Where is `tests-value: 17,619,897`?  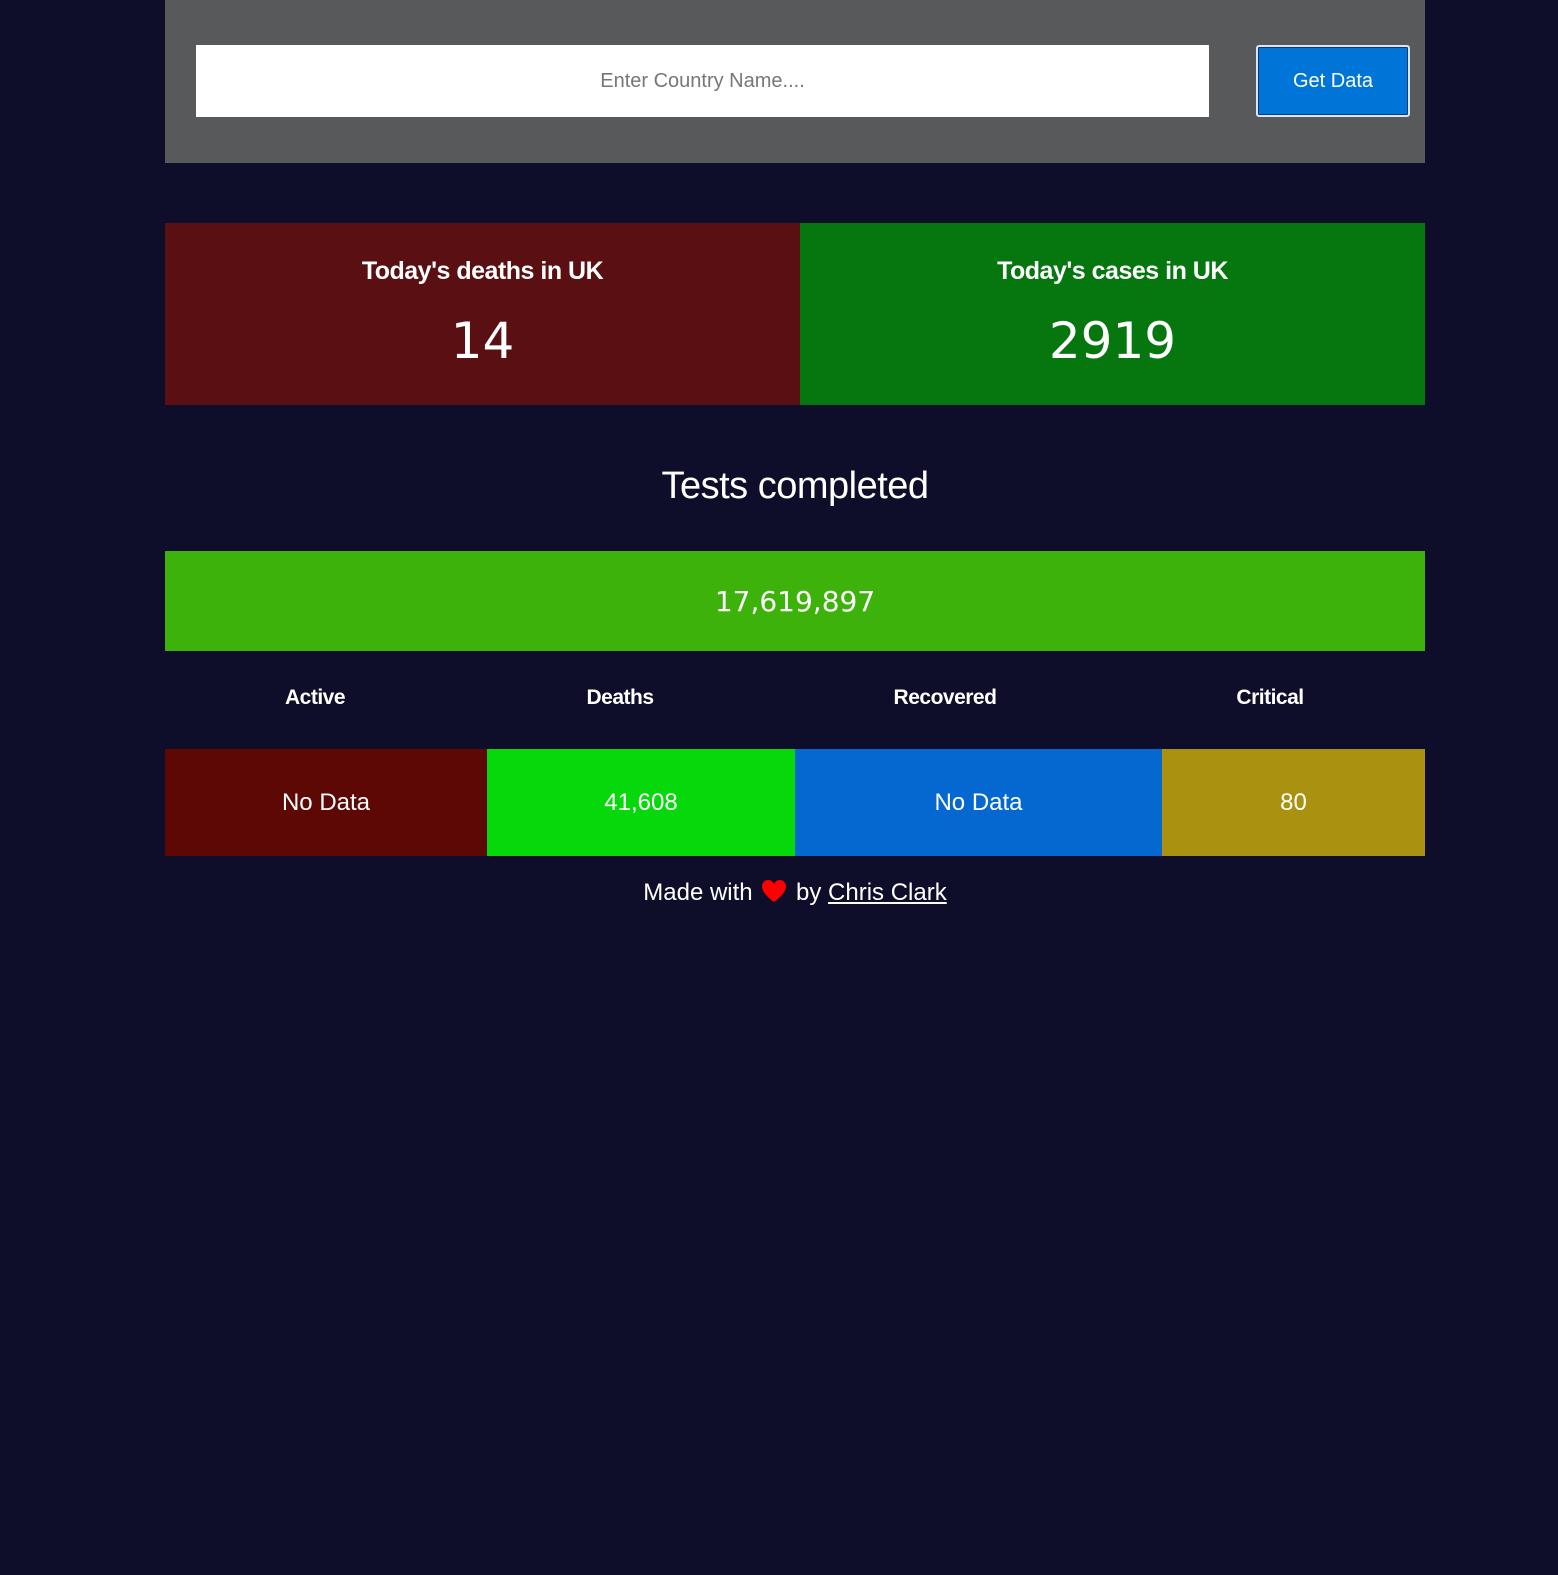
tests-value: 17,619,897 is located at coordinates (795, 601).